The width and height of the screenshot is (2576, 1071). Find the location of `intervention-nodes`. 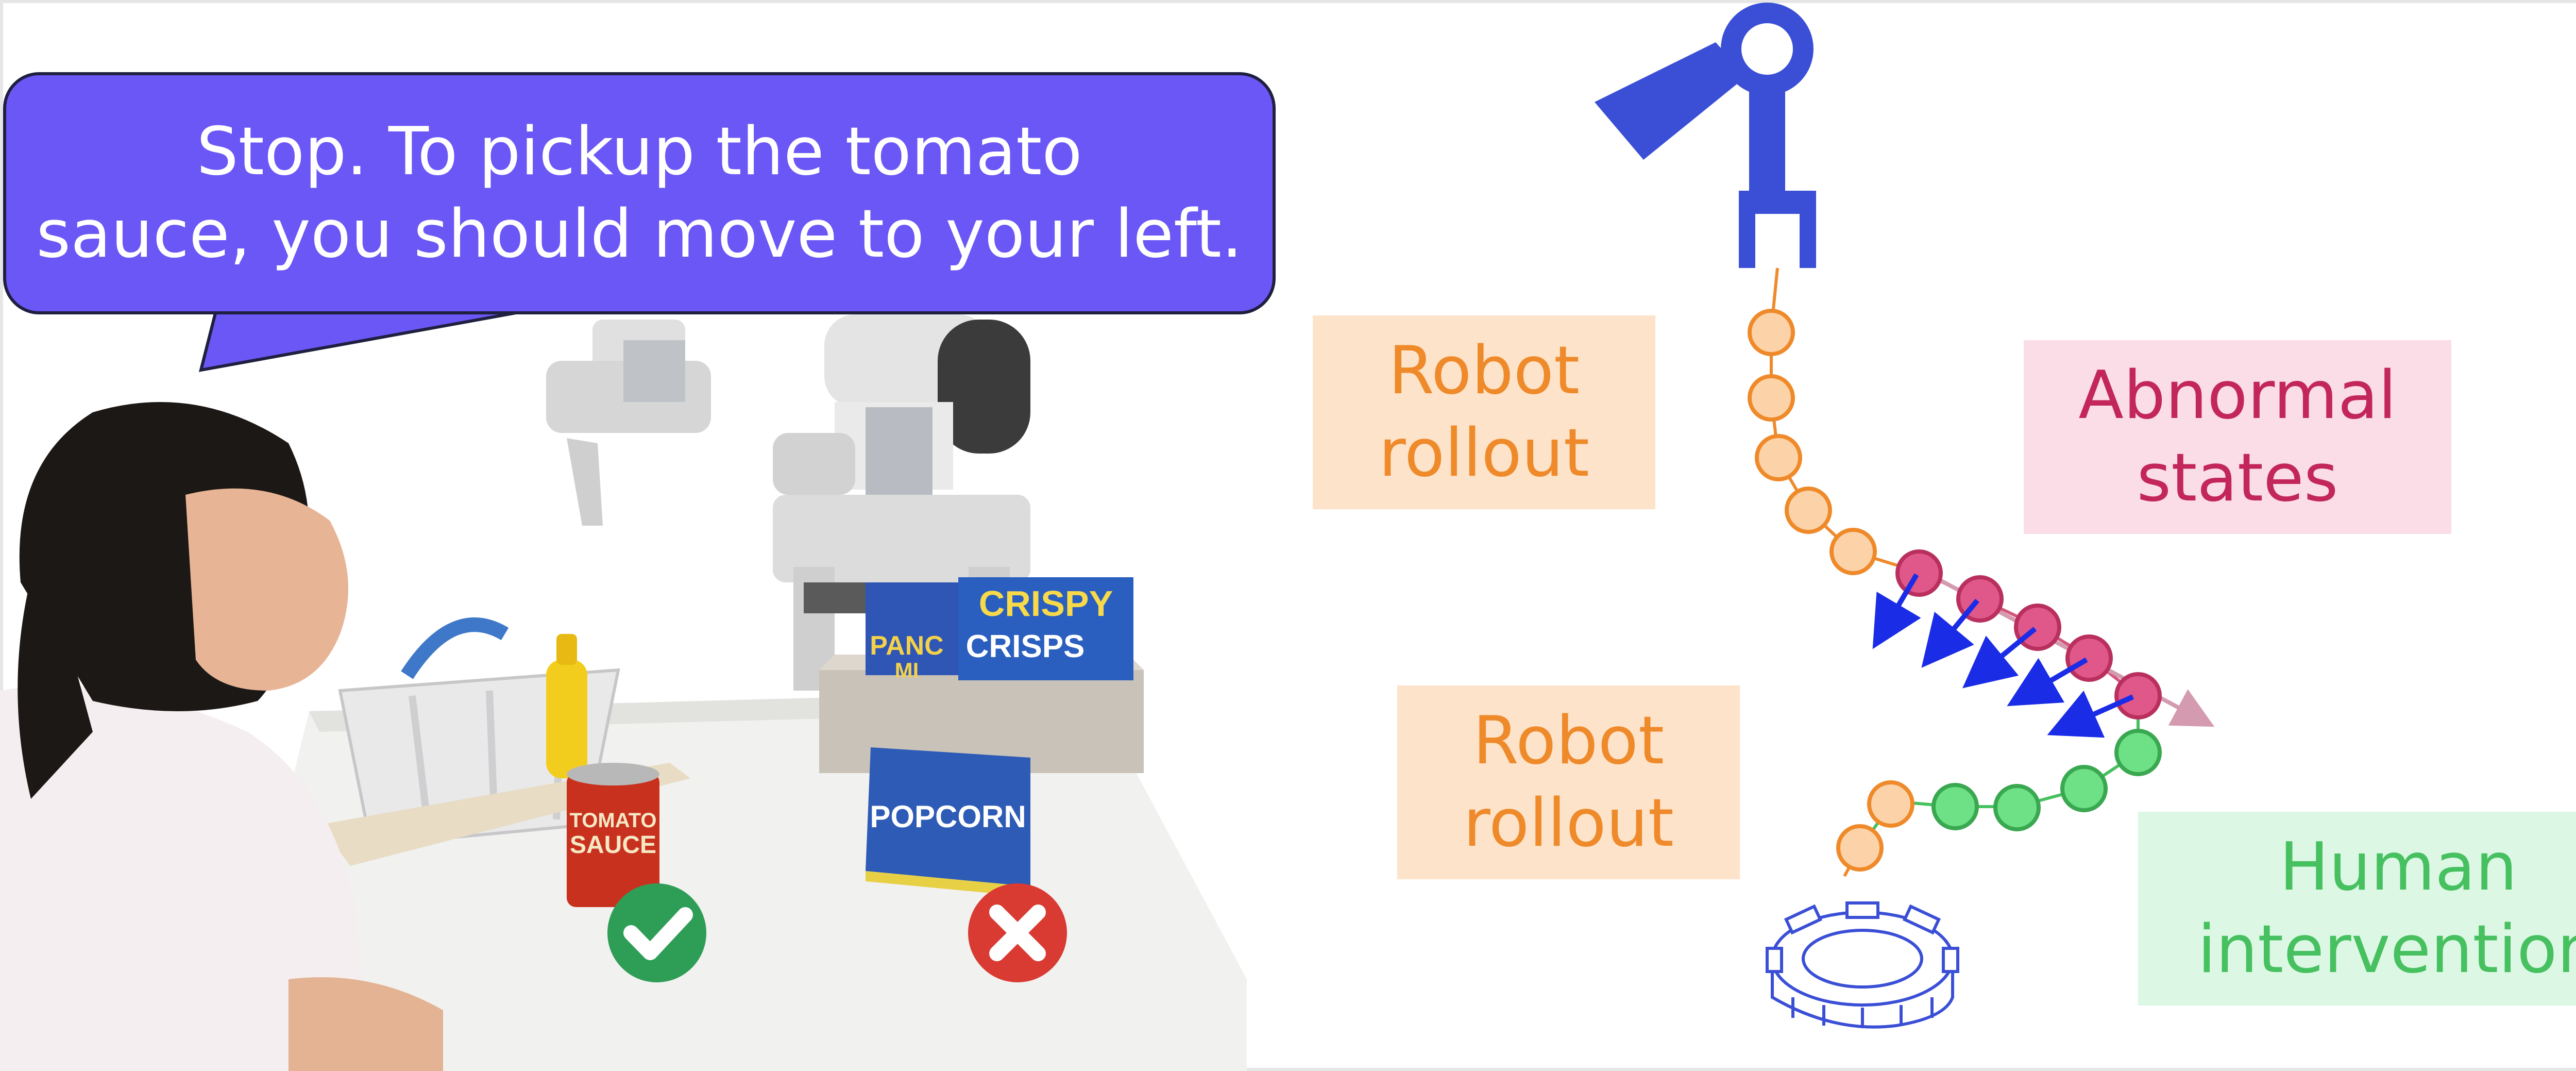

intervention-nodes is located at coordinates (2046, 780).